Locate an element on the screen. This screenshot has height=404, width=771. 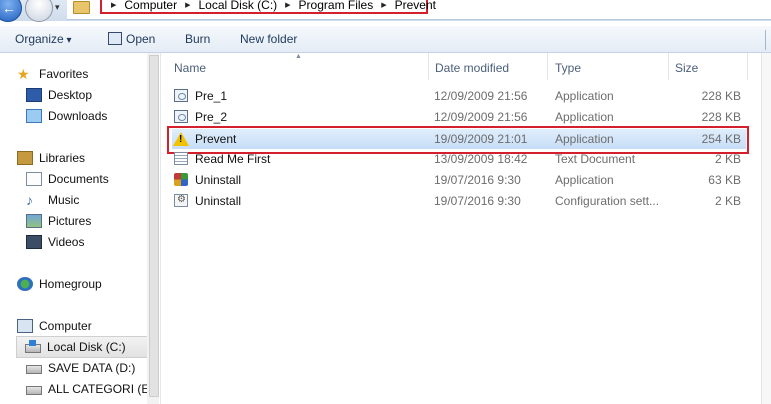
sidebar-item-label: ALL CATEGORI (E:) is located at coordinates (102, 389).